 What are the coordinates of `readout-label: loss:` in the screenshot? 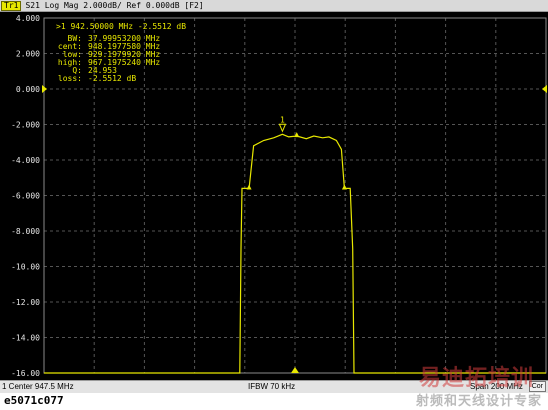 It's located at (70, 78).